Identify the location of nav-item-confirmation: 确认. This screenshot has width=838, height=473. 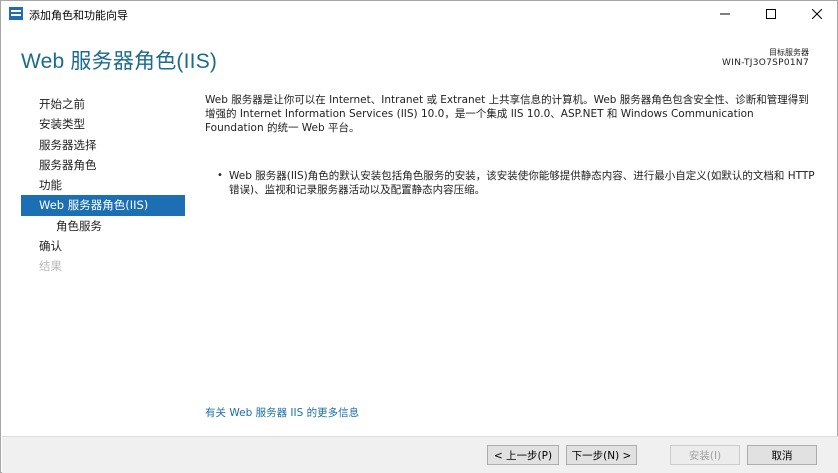
(103, 246).